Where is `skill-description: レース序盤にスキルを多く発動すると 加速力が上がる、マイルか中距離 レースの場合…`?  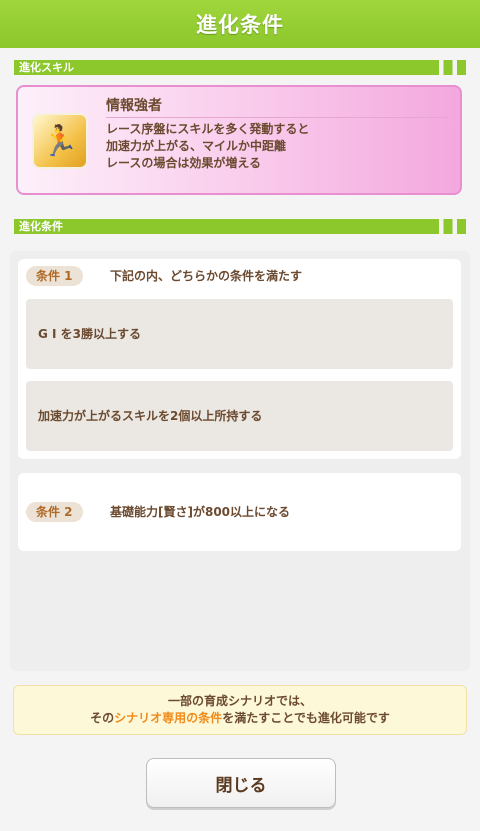
skill-description: レース序盤にスキルを多く発動すると 加速力が上がる、マイルか中距離 レースの場合… is located at coordinates (207, 146).